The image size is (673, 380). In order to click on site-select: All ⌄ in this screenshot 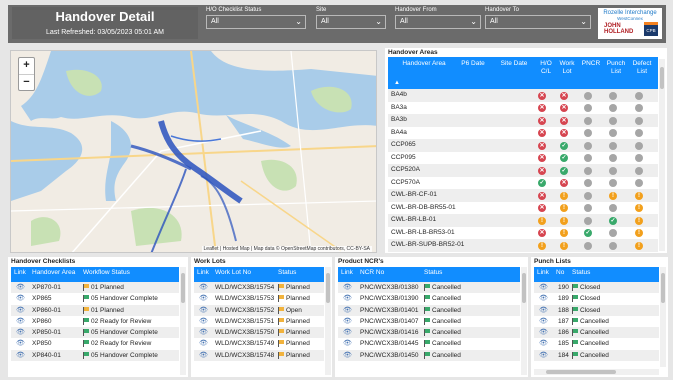, I will do `click(351, 22)`.